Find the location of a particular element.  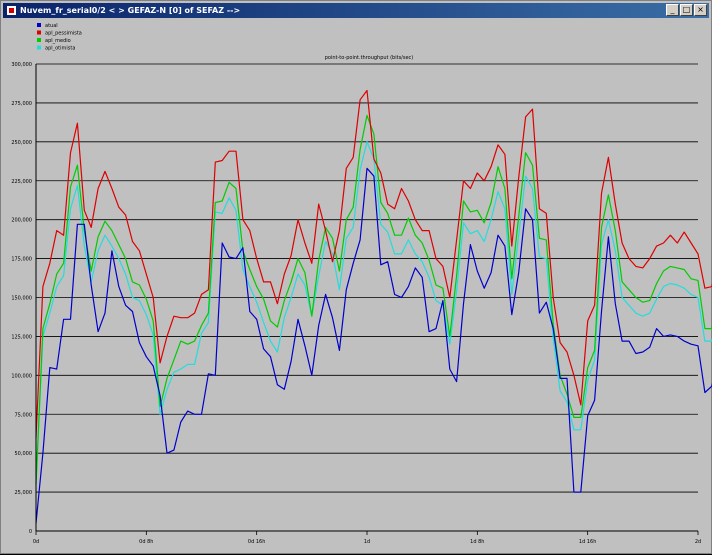

legend-label: atual is located at coordinates (51, 26).